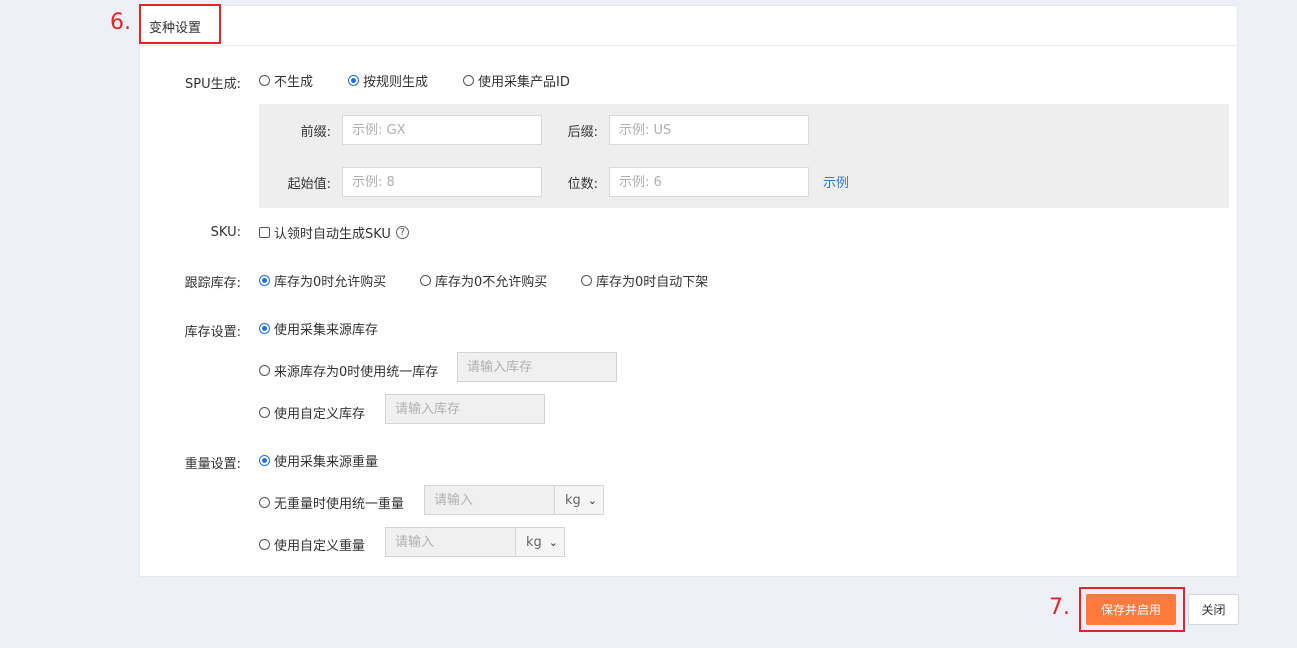 The image size is (1297, 648). Describe the element at coordinates (1131, 609) in the screenshot. I see `save-and-enable-button: 保存并启用` at that location.